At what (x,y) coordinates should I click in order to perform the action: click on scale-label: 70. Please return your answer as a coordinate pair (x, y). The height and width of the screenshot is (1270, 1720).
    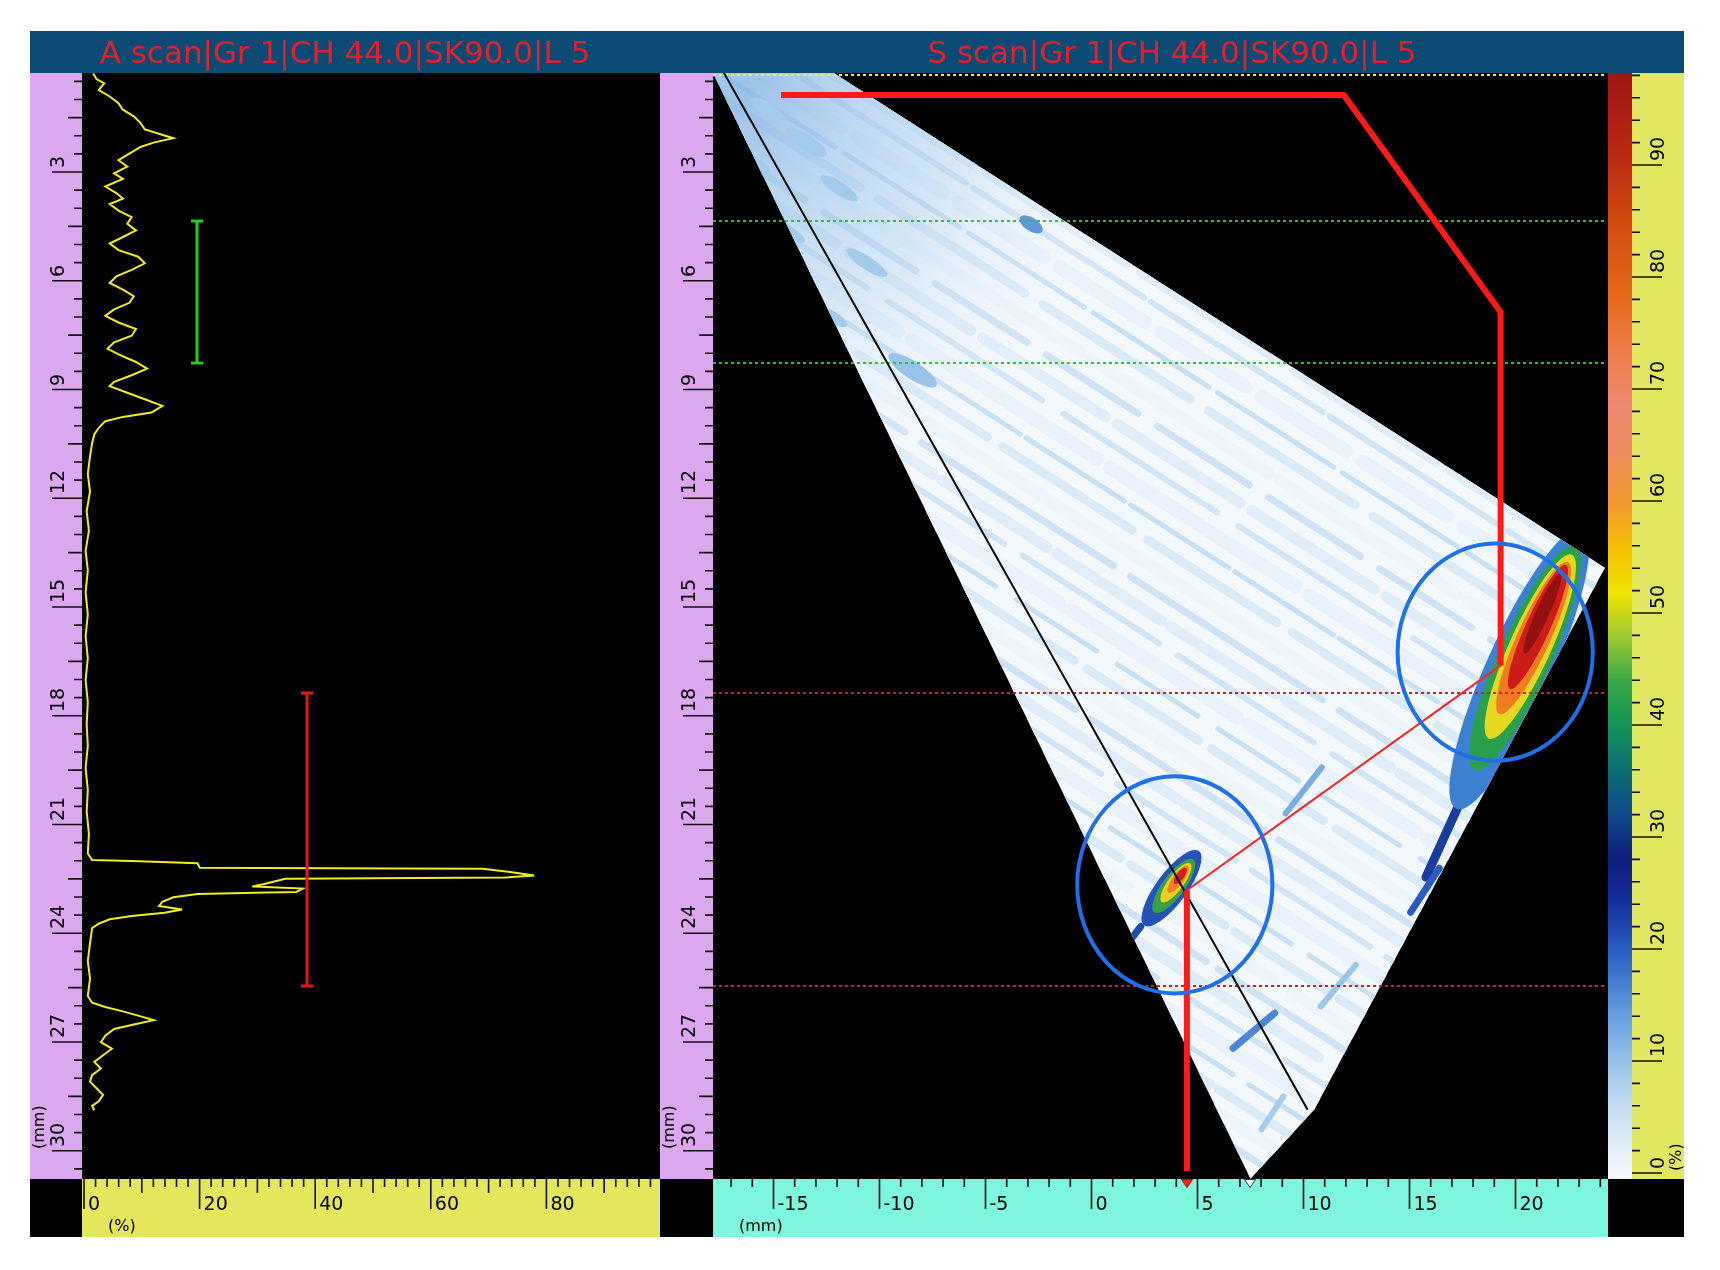
    Looking at the image, I should click on (1657, 372).